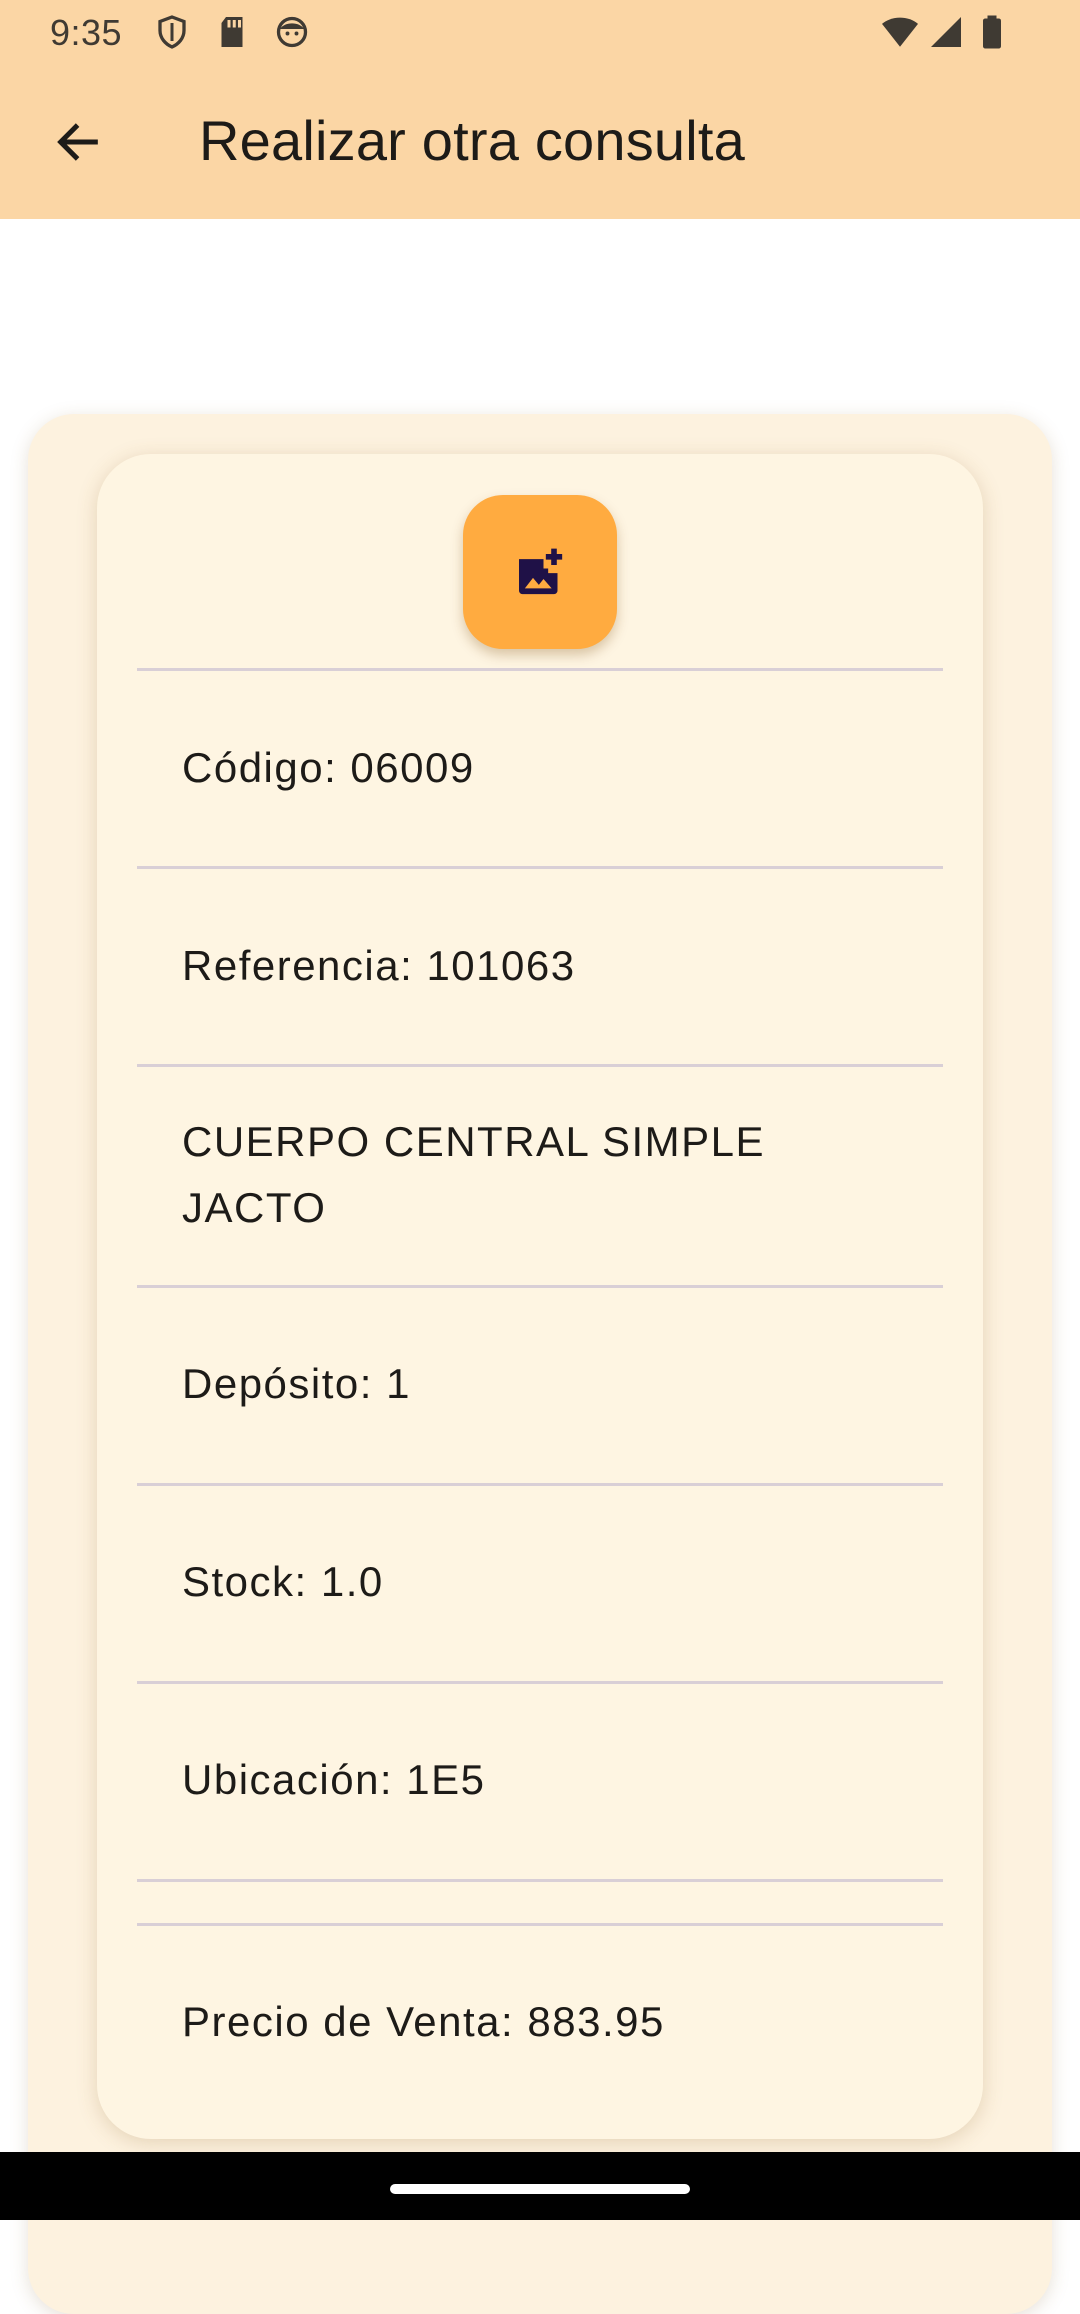 The width and height of the screenshot is (1080, 2314). Describe the element at coordinates (900, 32) in the screenshot. I see `wifi-icon` at that location.